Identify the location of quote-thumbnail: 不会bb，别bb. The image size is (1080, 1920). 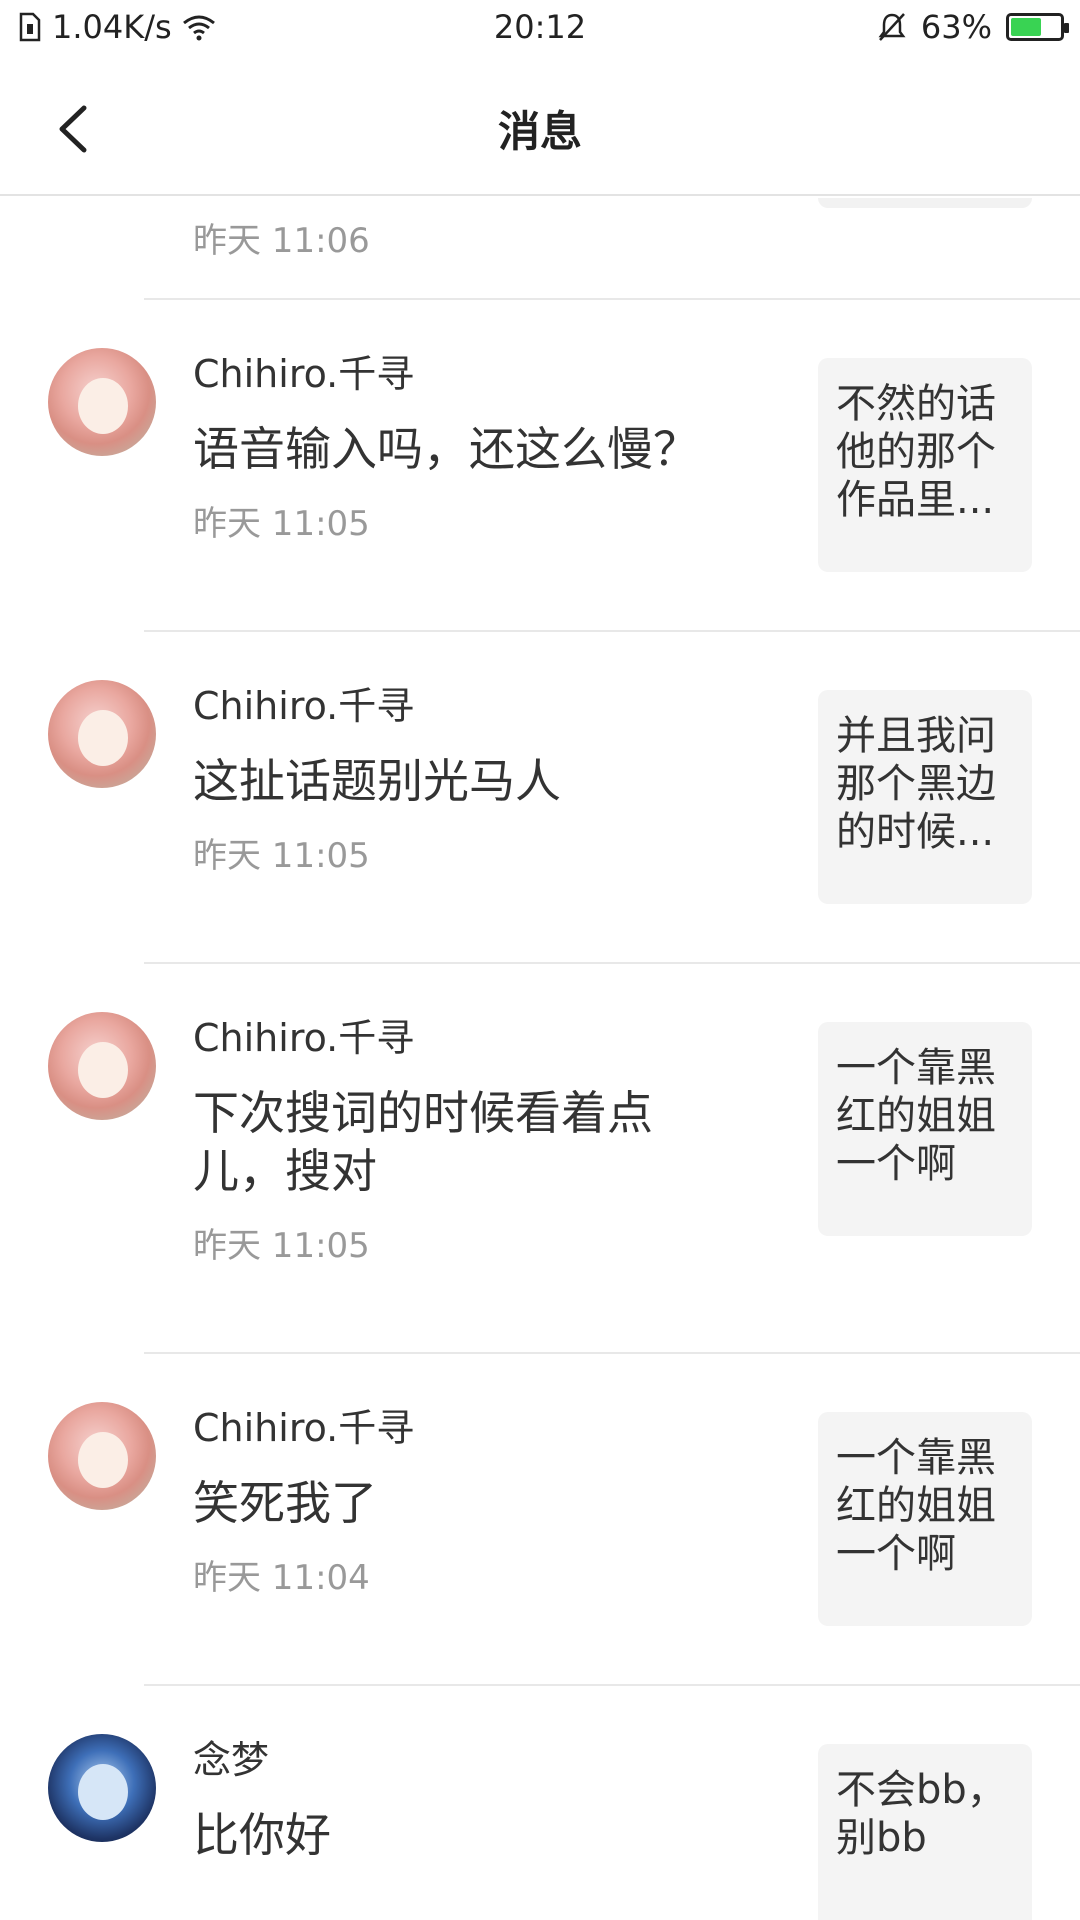
(925, 1832).